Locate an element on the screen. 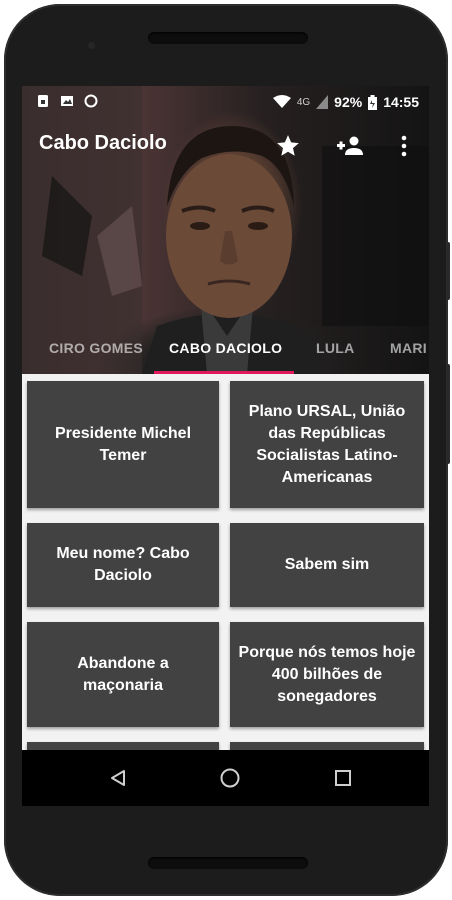 Image resolution: width=452 pixels, height=900 pixels. star-icon is located at coordinates (288, 145).